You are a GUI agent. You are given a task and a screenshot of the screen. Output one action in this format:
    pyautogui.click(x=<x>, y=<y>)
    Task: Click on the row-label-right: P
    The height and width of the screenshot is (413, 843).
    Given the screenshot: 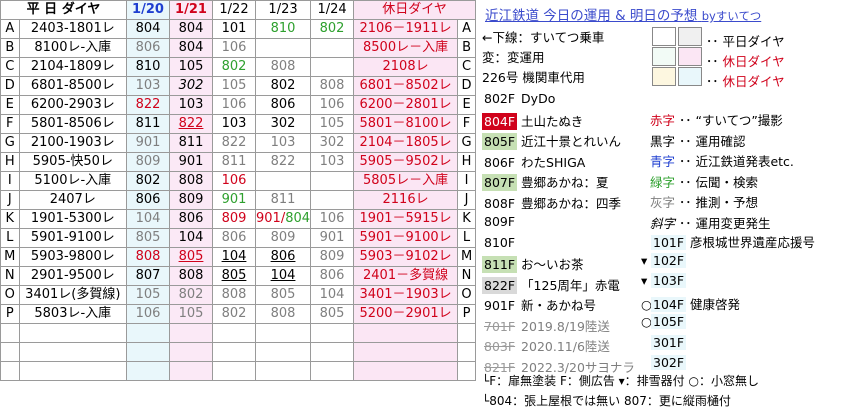 What is the action you would take?
    pyautogui.click(x=467, y=314)
    